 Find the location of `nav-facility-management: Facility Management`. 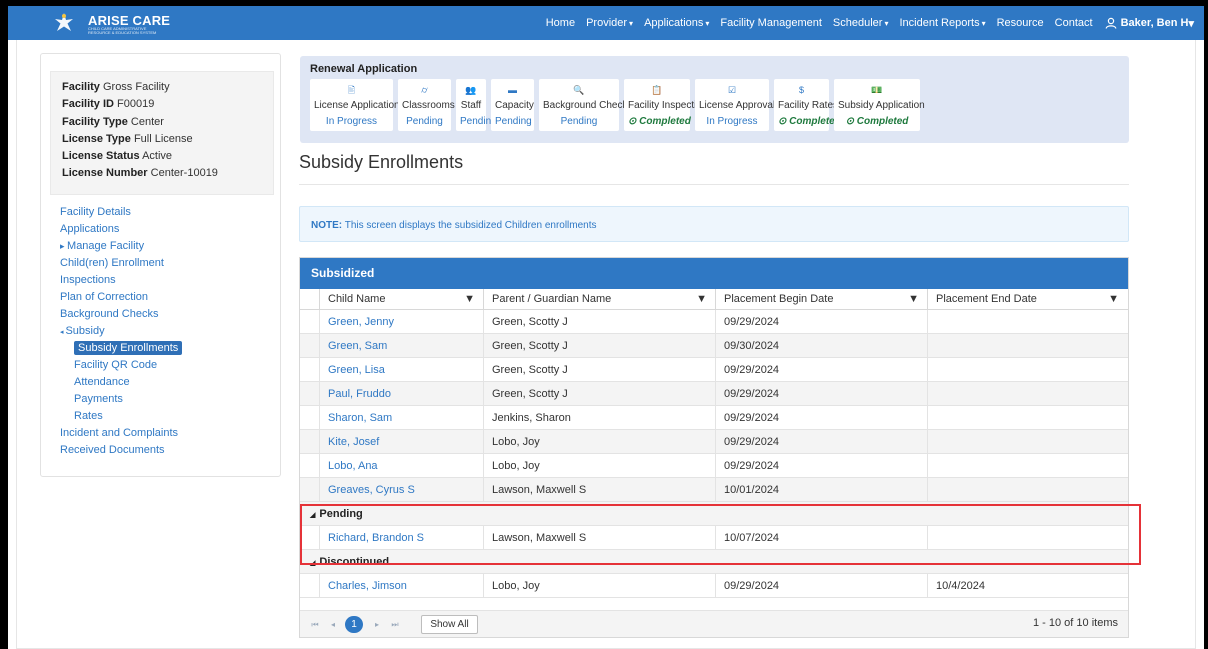

nav-facility-management: Facility Management is located at coordinates (771, 23).